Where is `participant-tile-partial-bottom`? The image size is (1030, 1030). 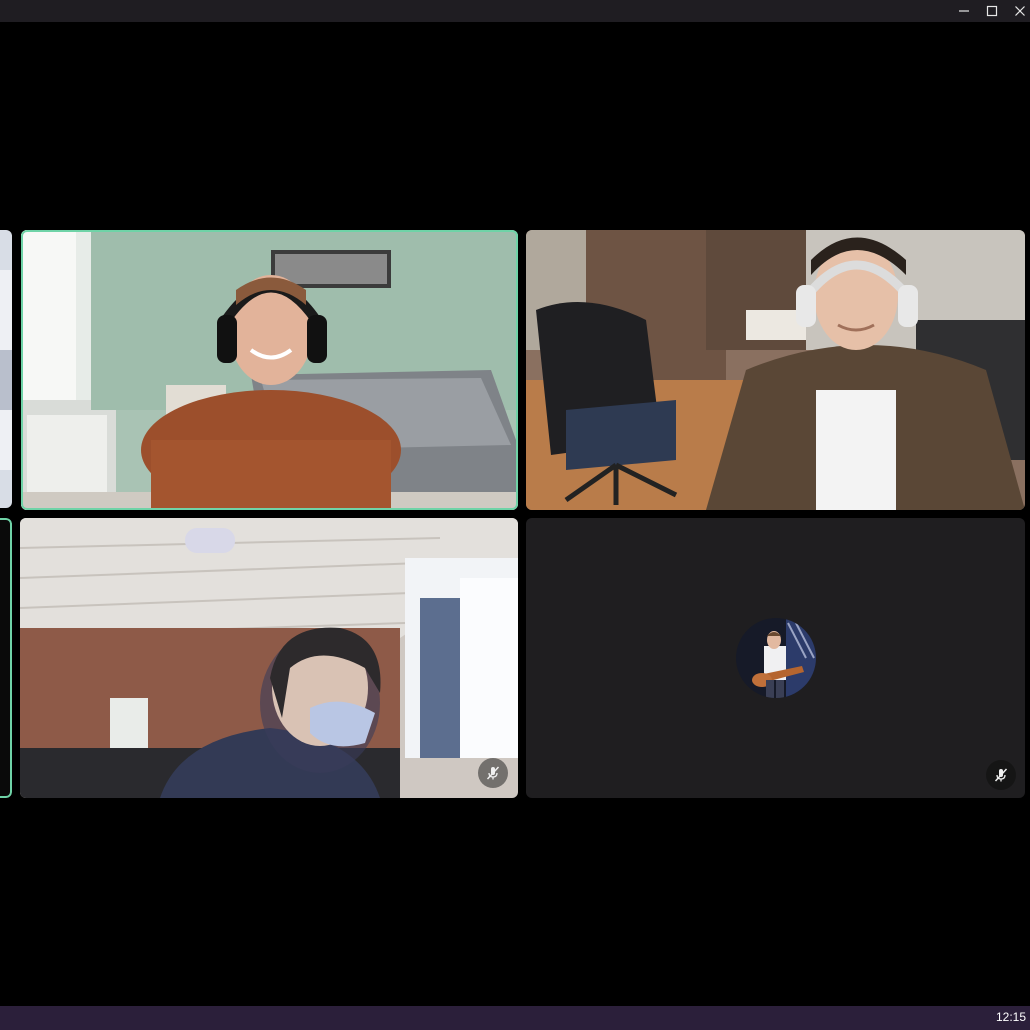
participant-tile-partial-bottom is located at coordinates (6, 658).